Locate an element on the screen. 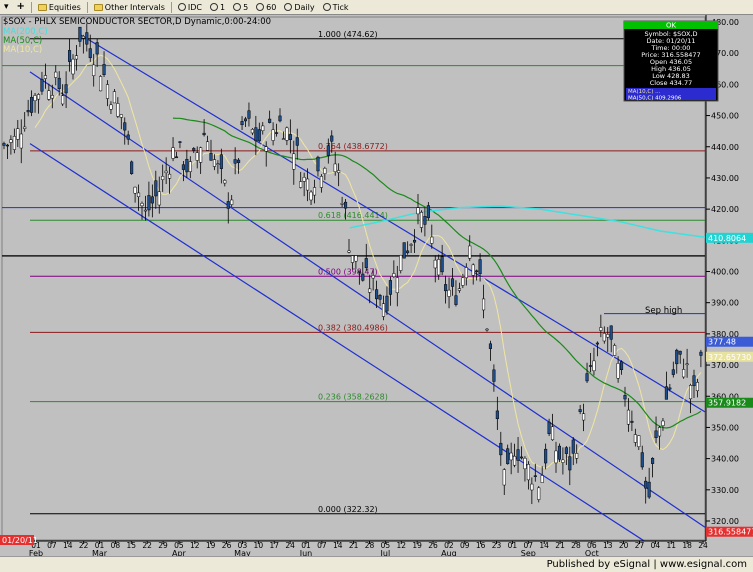  interval-daily-label: Daily is located at coordinates (304, 7).